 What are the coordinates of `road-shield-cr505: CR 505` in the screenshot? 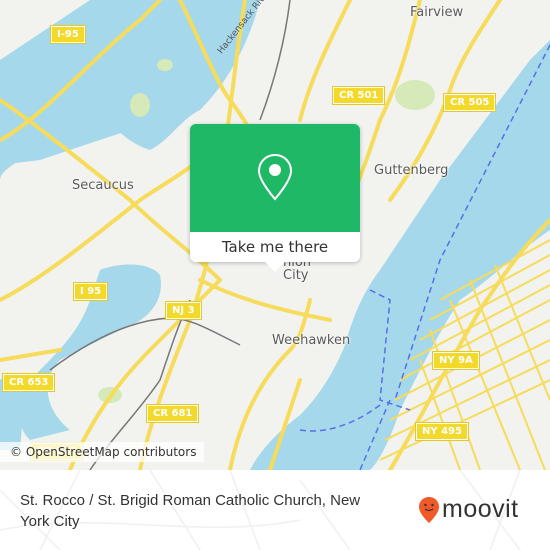 It's located at (469, 102).